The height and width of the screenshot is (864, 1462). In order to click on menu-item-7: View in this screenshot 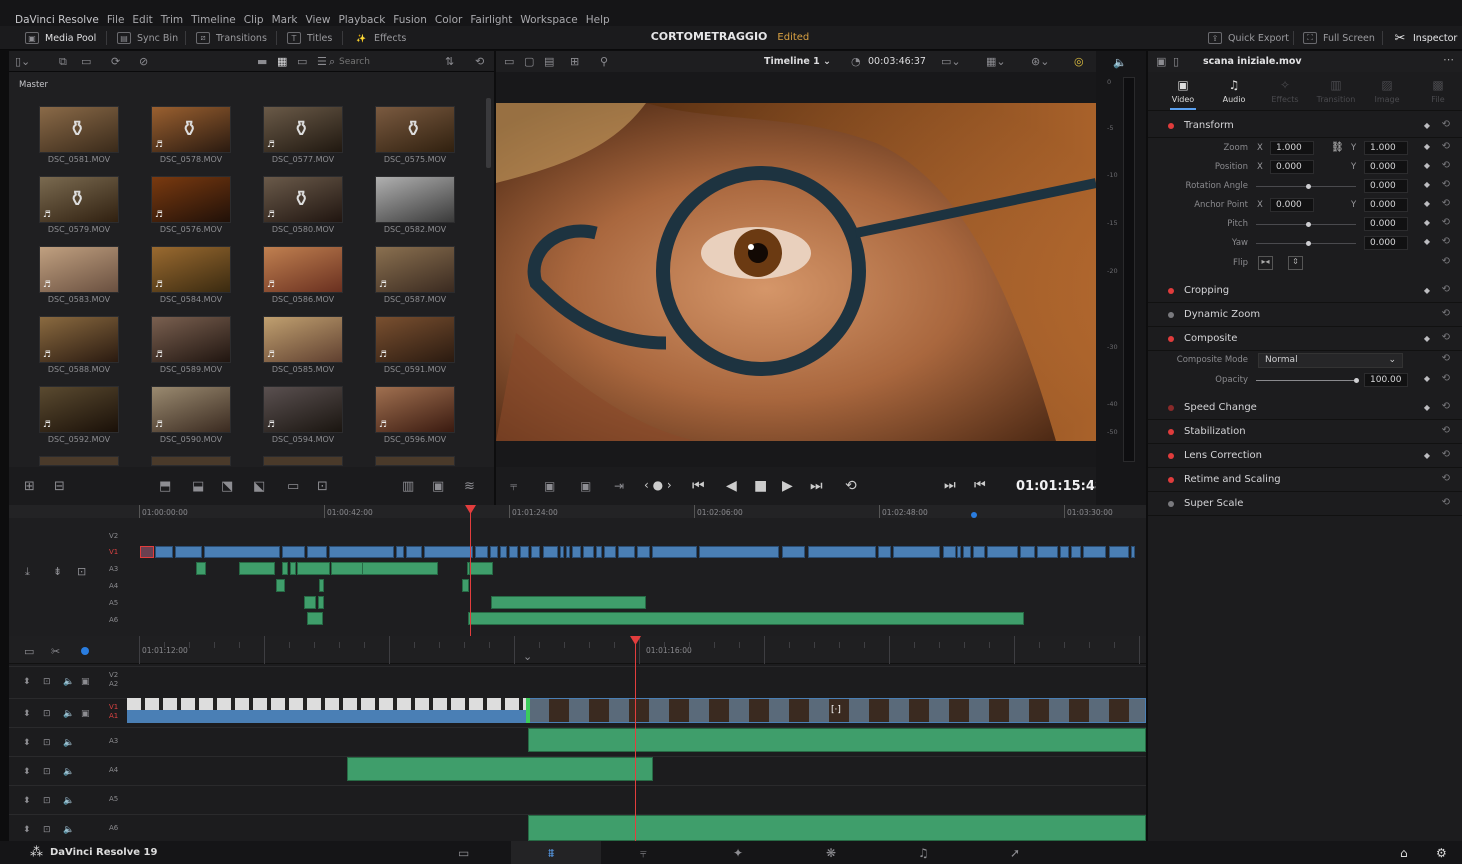, I will do `click(318, 20)`.